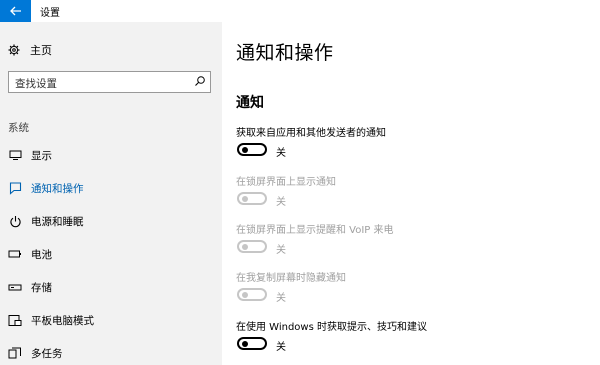 Image resolution: width=600 pixels, height=365 pixels. Describe the element at coordinates (36, 84) in the screenshot. I see `search-placeholder: 查找设置` at that location.